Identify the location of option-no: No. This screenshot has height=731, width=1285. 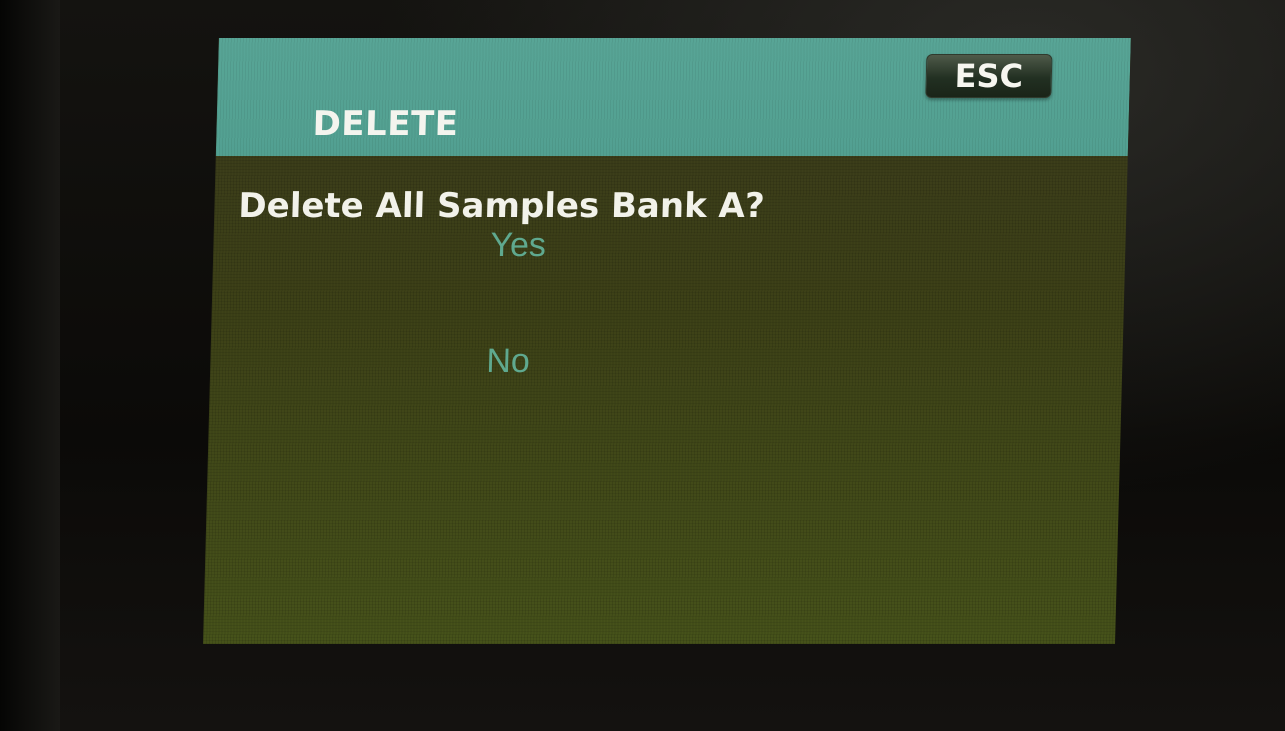
(508, 361).